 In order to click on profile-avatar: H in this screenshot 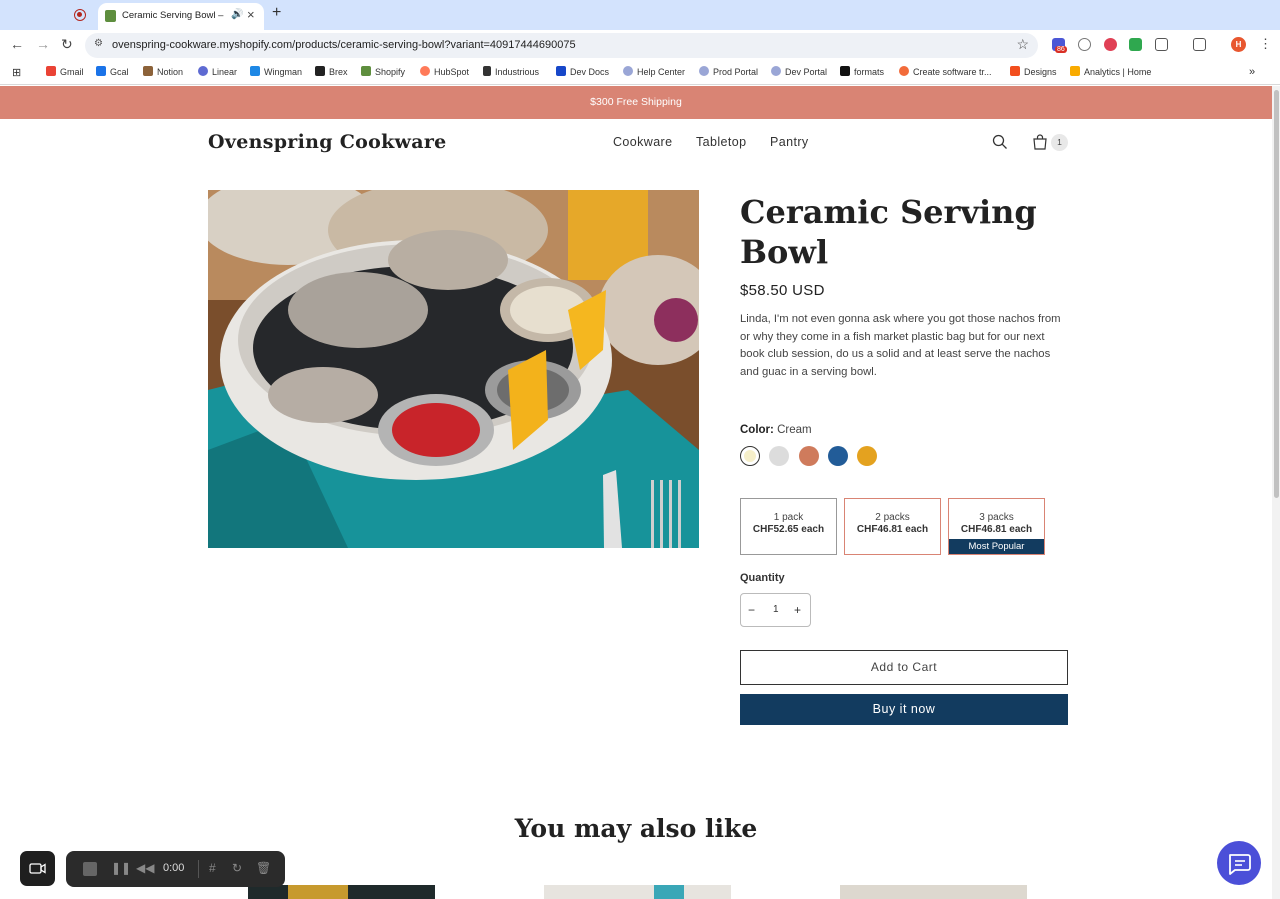, I will do `click(1238, 44)`.